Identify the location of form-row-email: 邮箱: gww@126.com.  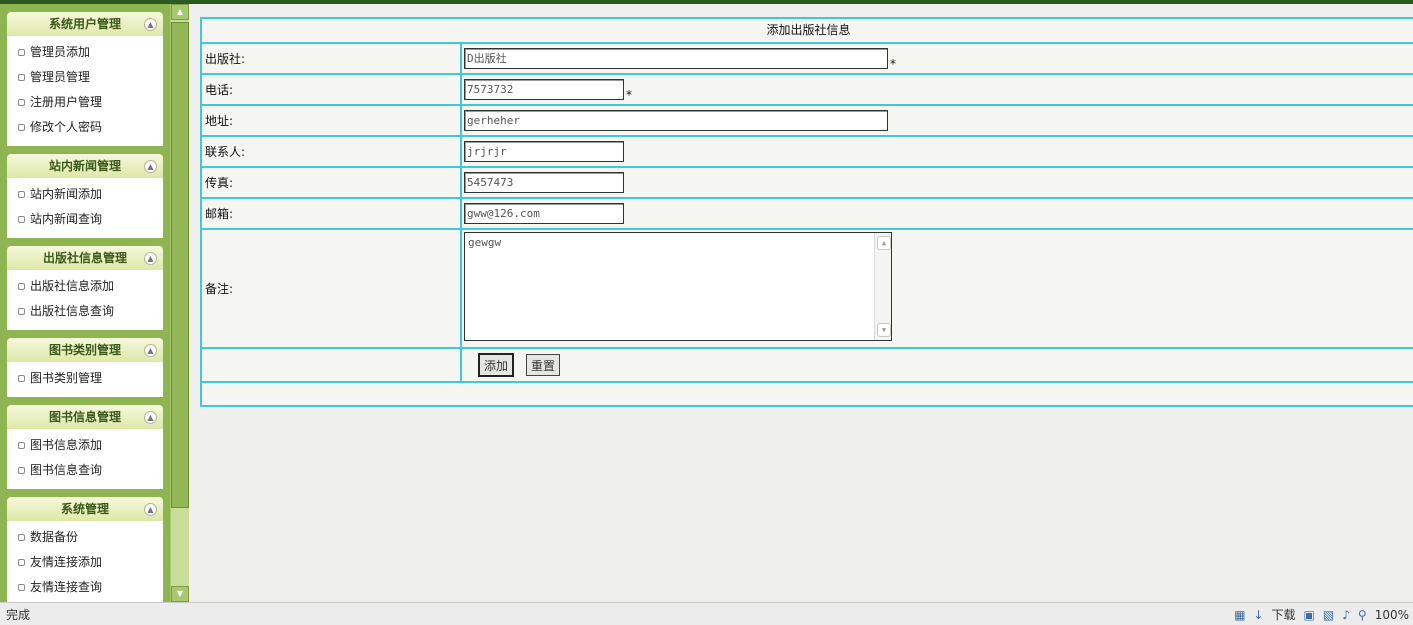
(807, 214).